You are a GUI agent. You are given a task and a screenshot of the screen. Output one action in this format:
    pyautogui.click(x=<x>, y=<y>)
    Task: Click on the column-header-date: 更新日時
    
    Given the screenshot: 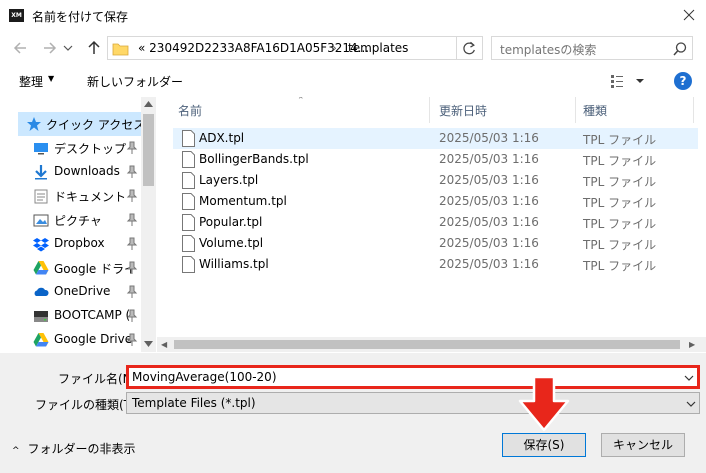 What is the action you would take?
    pyautogui.click(x=463, y=110)
    